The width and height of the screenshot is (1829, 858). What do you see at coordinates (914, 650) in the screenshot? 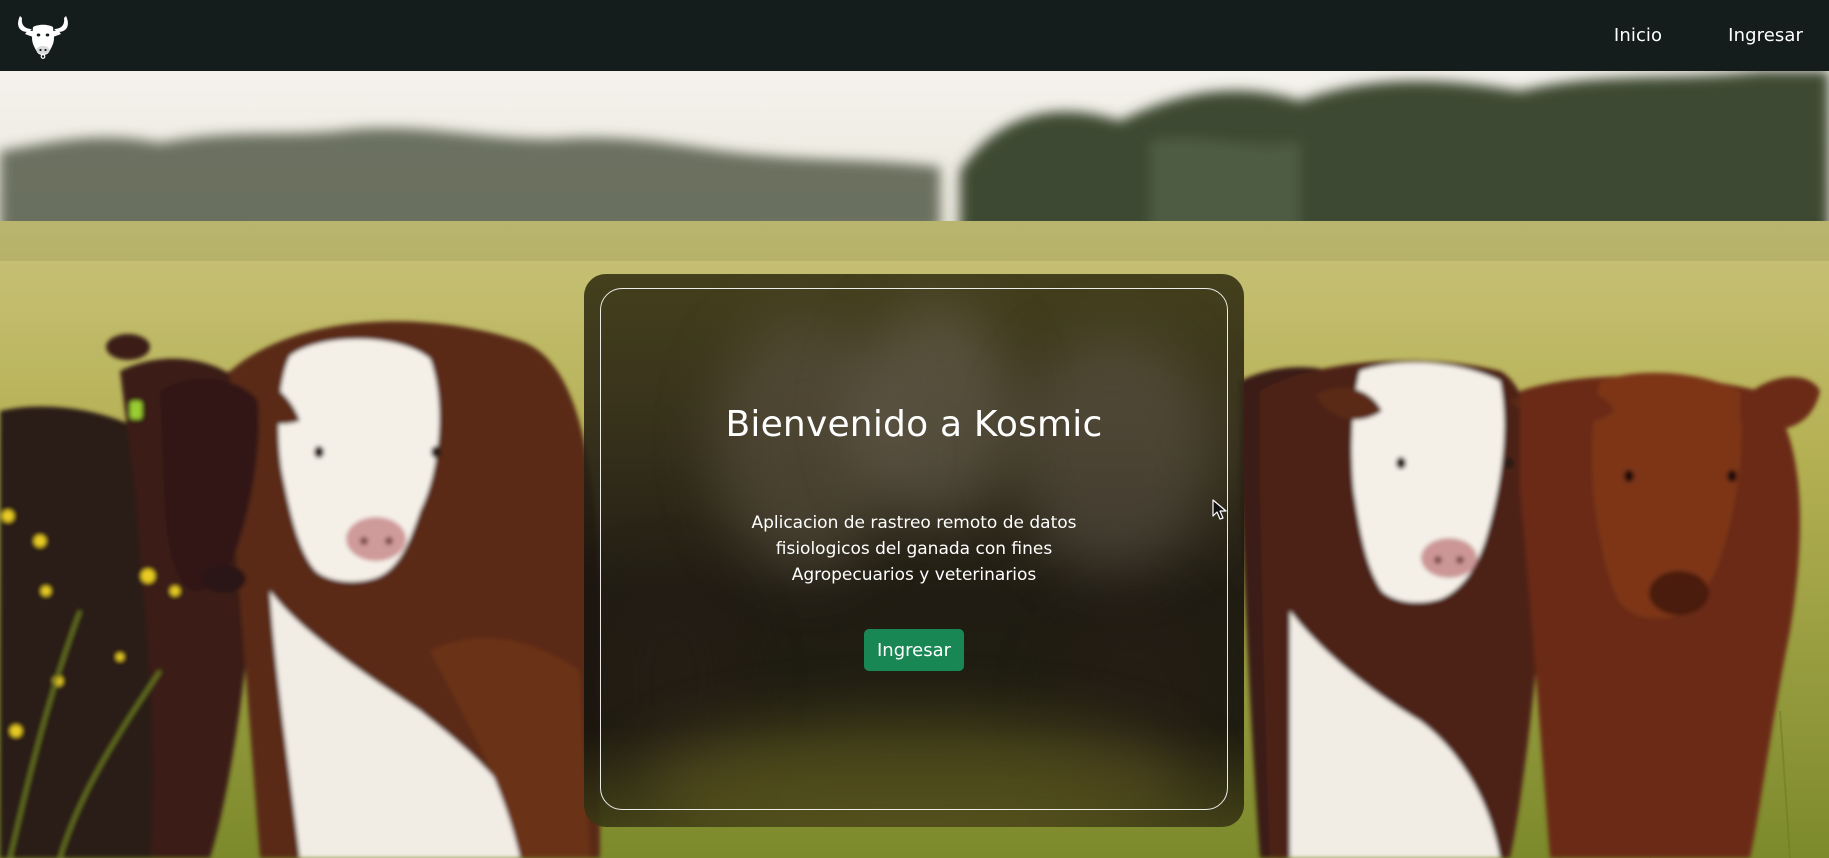
I see `ingresar-button: Ingresar` at bounding box center [914, 650].